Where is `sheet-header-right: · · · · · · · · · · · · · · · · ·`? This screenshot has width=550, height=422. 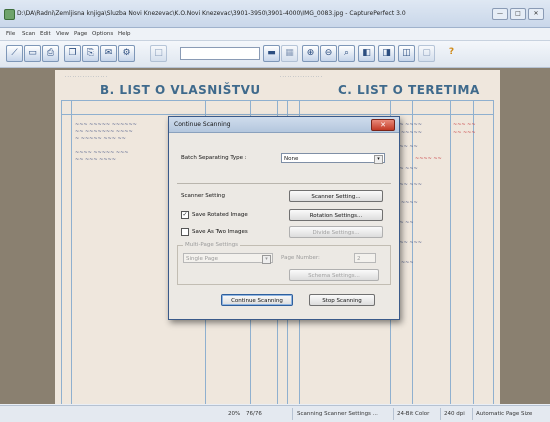
sheet-header-right: · · · · · · · · · · · · · · · · · is located at coordinates (301, 76).